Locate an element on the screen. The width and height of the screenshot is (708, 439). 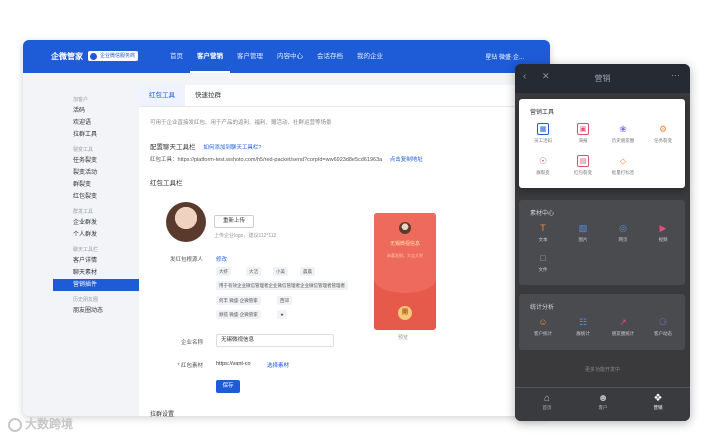
group-icon: ☉ is located at coordinates (543, 161).